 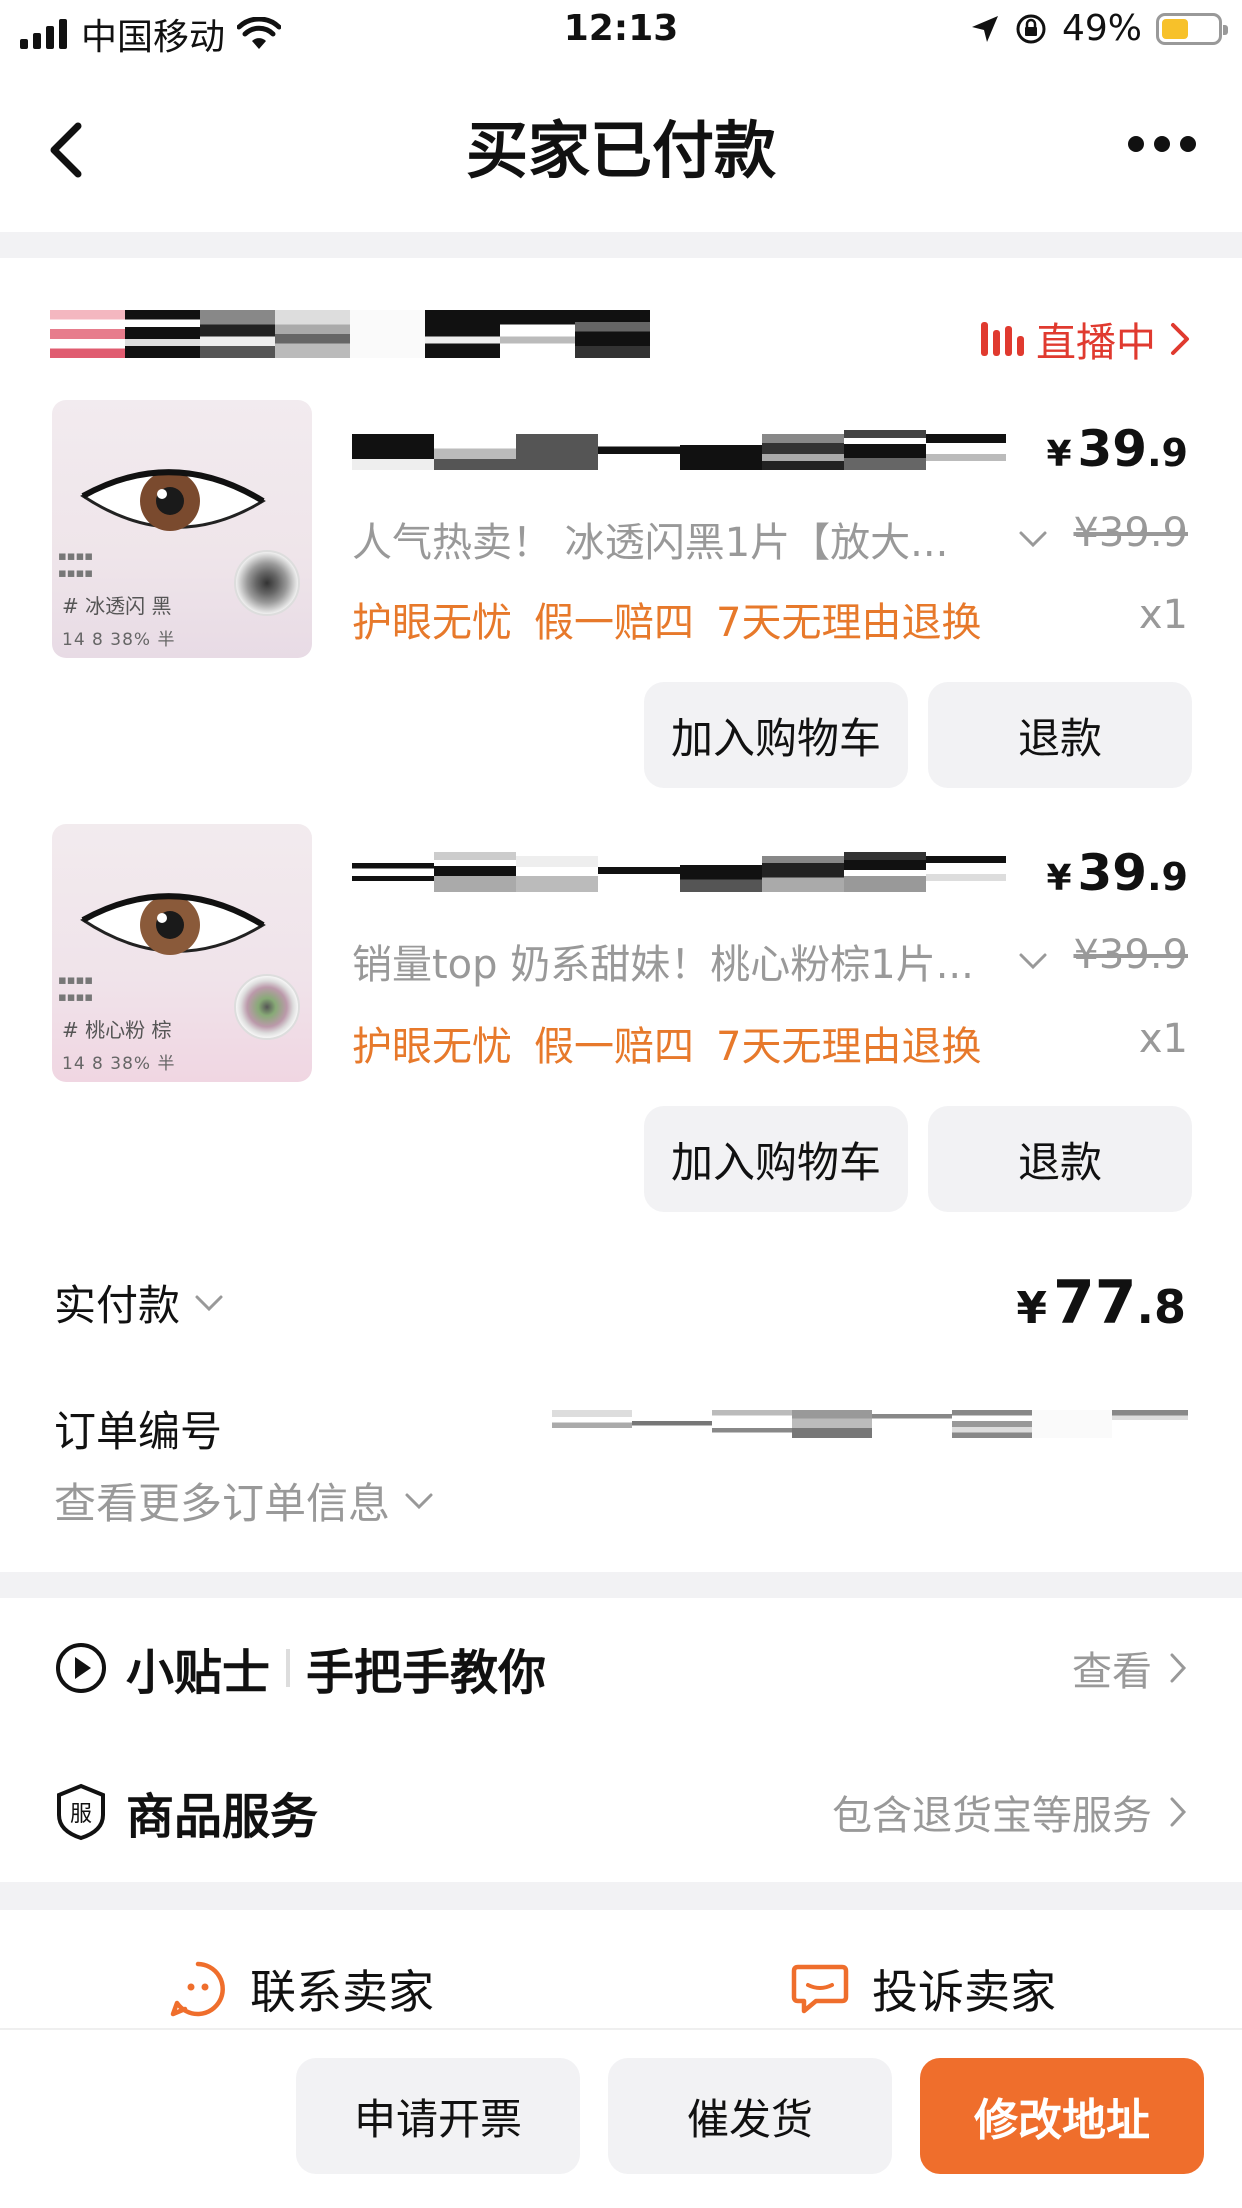 What do you see at coordinates (342, 1992) in the screenshot?
I see `contact-seller-label: 联系卖家` at bounding box center [342, 1992].